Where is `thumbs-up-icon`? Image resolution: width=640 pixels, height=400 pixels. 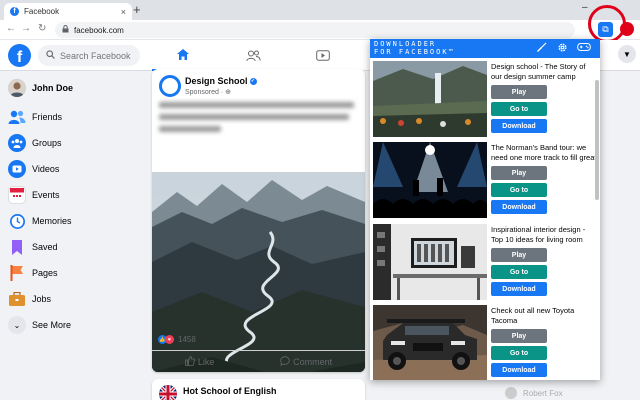 thumbs-up-icon is located at coordinates (189, 361).